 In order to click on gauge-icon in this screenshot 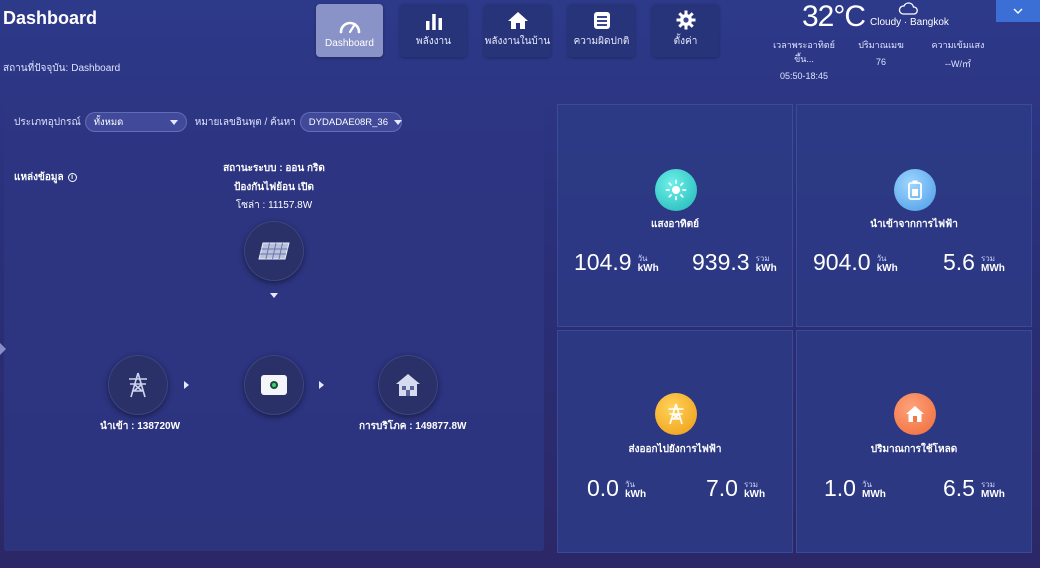, I will do `click(349, 27)`.